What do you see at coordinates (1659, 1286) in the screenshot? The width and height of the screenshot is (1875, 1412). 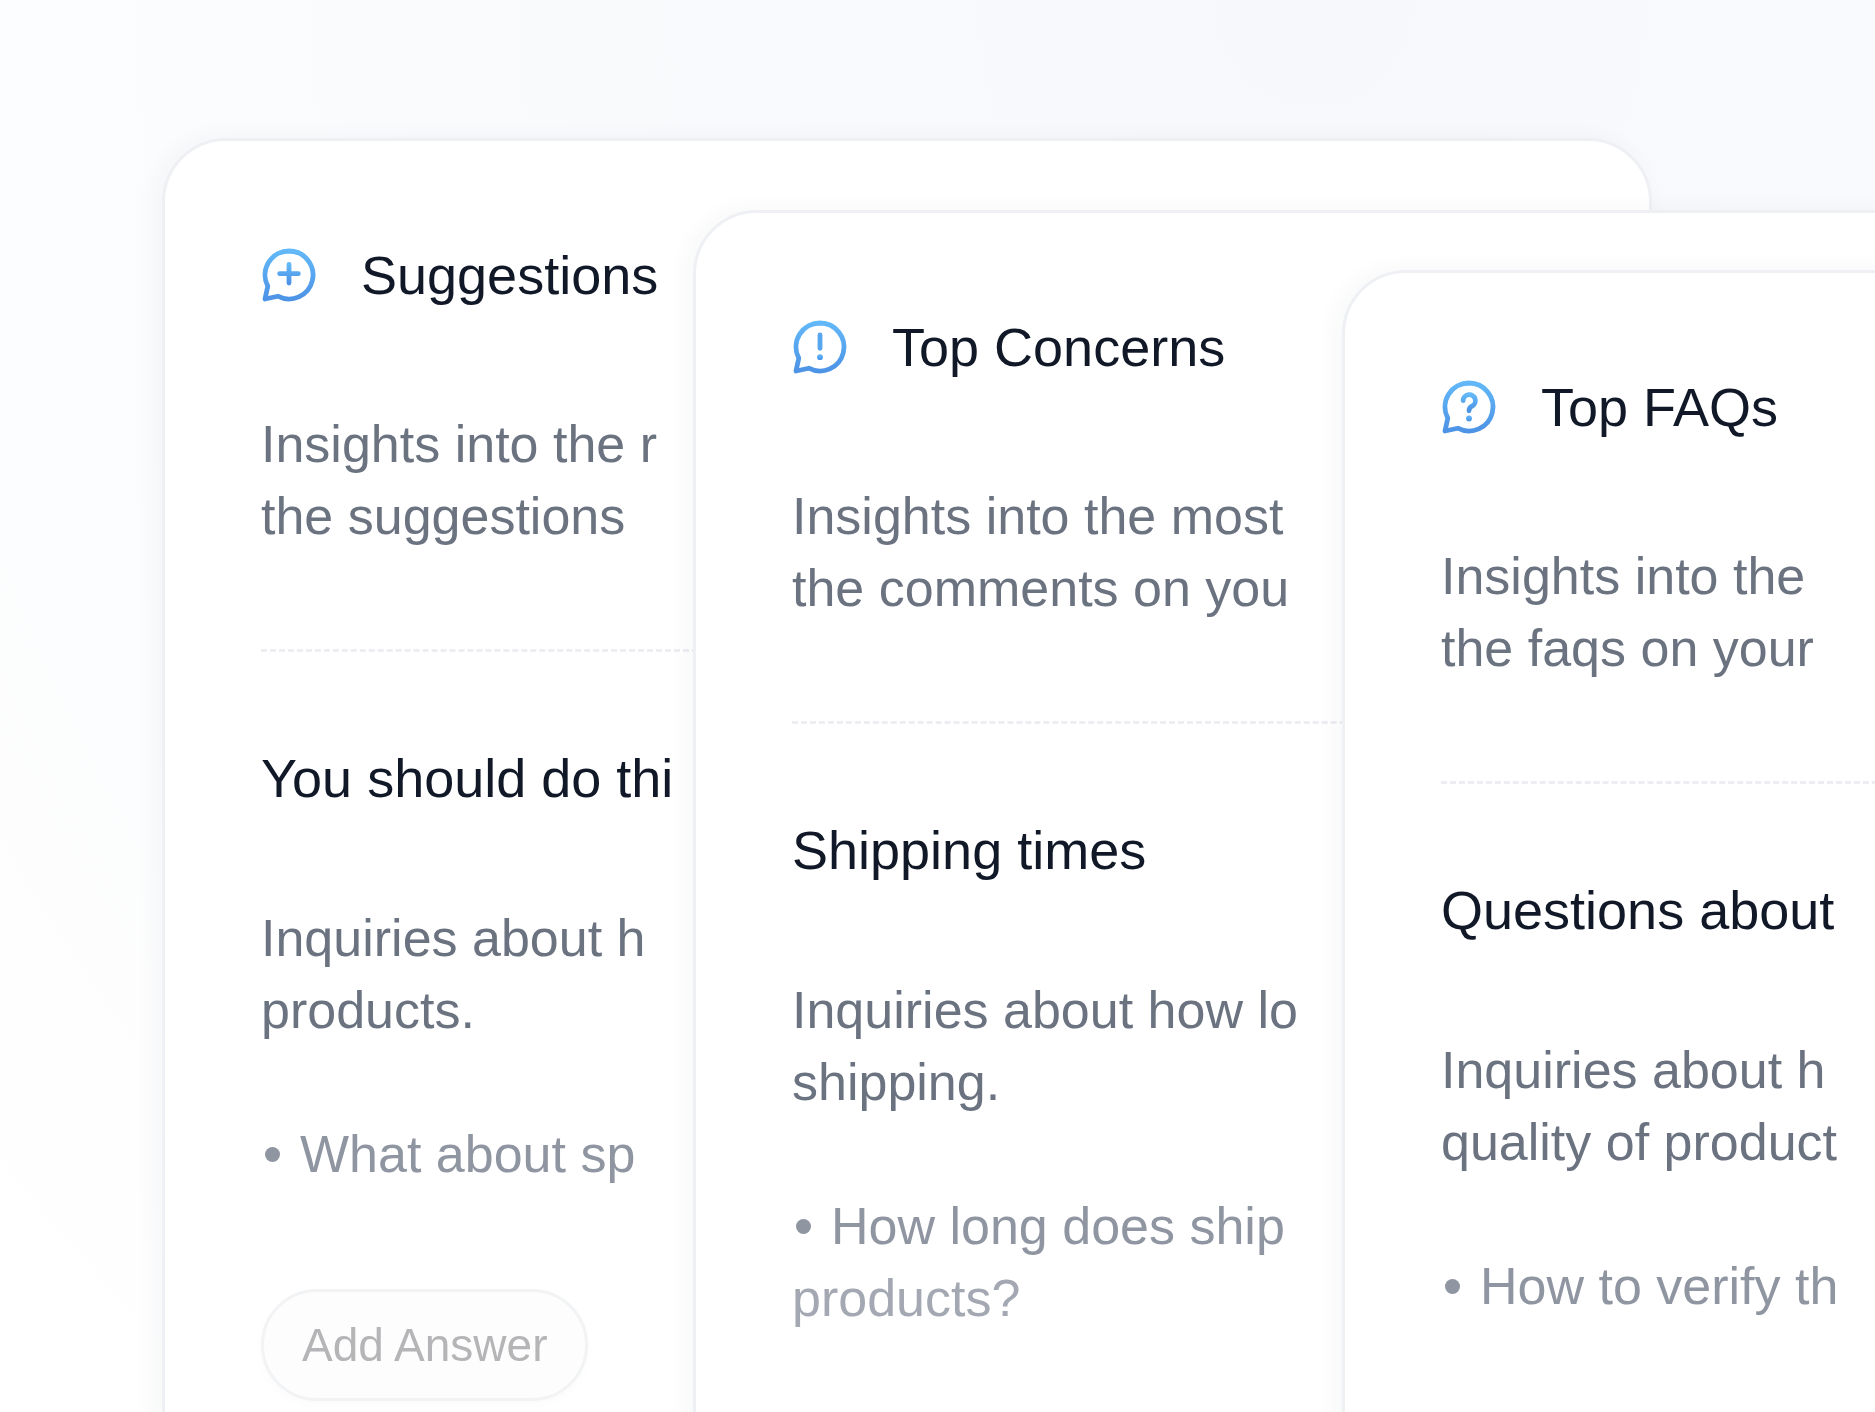 I see `bullet-text: How to verify th` at bounding box center [1659, 1286].